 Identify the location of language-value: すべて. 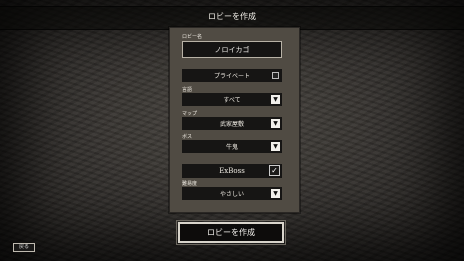
(232, 100).